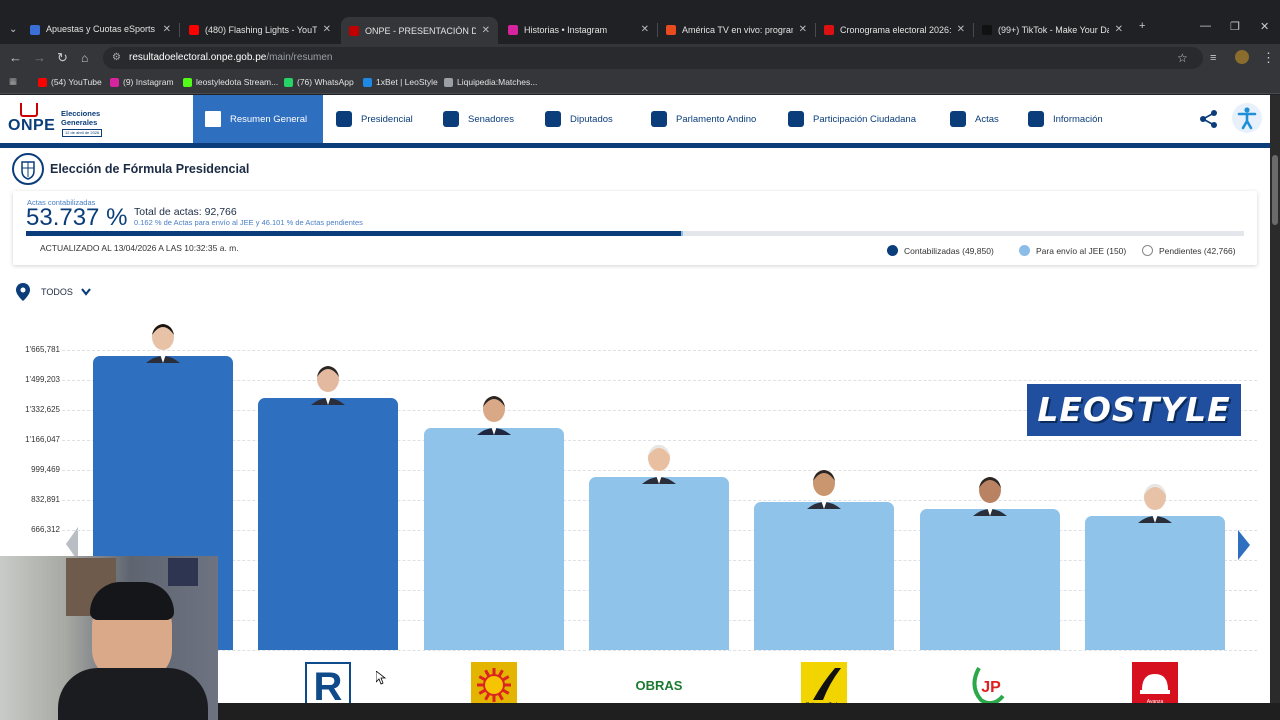 Image resolution: width=1280 pixels, height=720 pixels. Describe the element at coordinates (45, 529) in the screenshot. I see `y-tick-label: 666,312` at that location.